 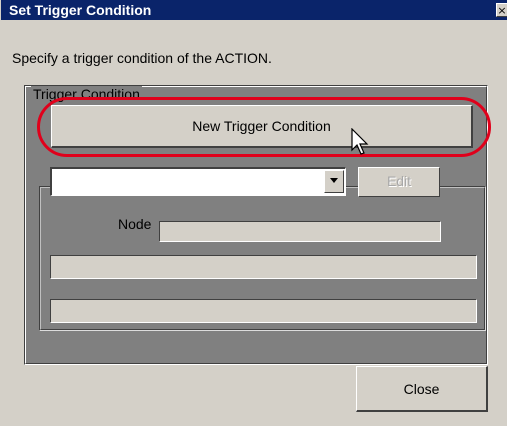 What do you see at coordinates (86, 94) in the screenshot?
I see `group-label: Trigger Condition` at bounding box center [86, 94].